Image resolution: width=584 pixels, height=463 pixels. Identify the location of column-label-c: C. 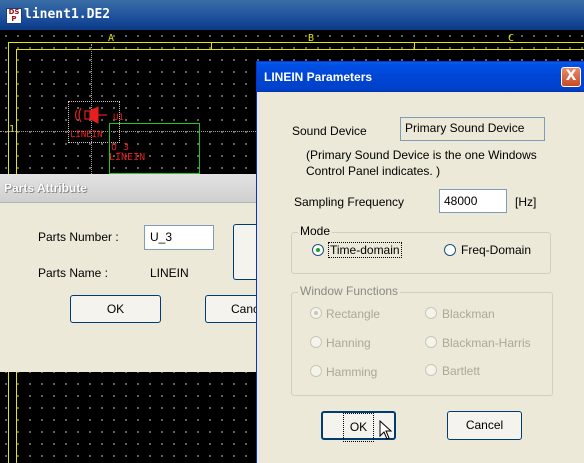
(511, 38).